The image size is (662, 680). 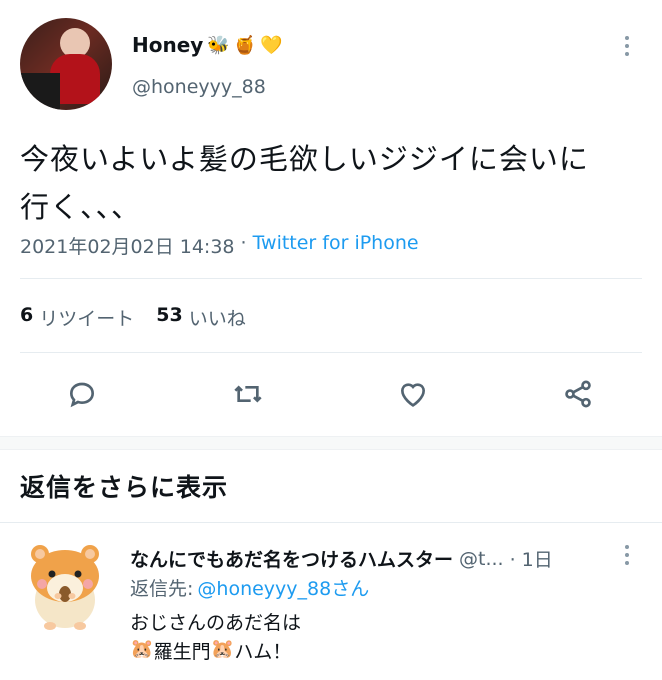 What do you see at coordinates (263, 652) in the screenshot?
I see `reply-text-line-2-end: ハム！` at bounding box center [263, 652].